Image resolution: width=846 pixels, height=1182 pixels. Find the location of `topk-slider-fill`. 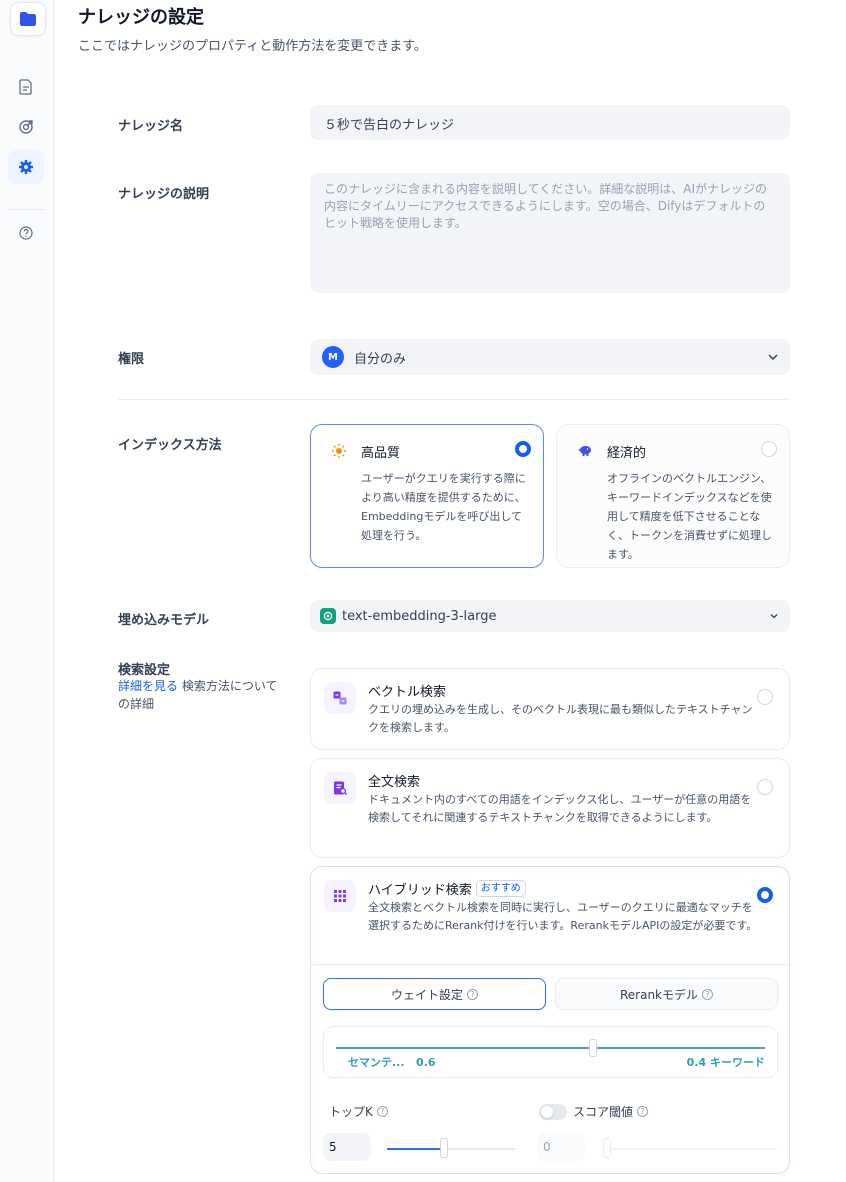

topk-slider-fill is located at coordinates (416, 1149).